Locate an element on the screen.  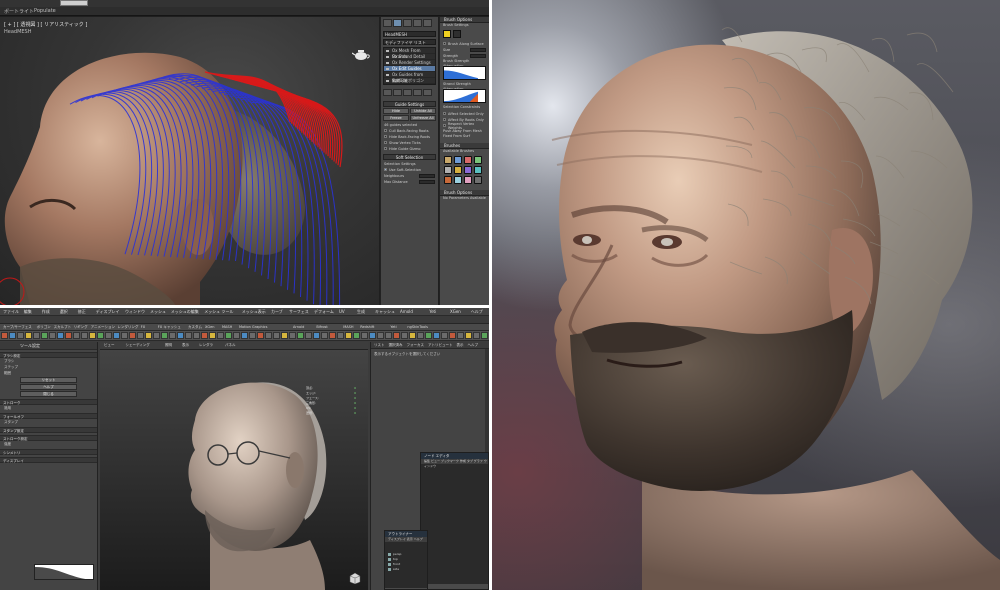
remove-modifier-icon is located at coordinates (417, 92).